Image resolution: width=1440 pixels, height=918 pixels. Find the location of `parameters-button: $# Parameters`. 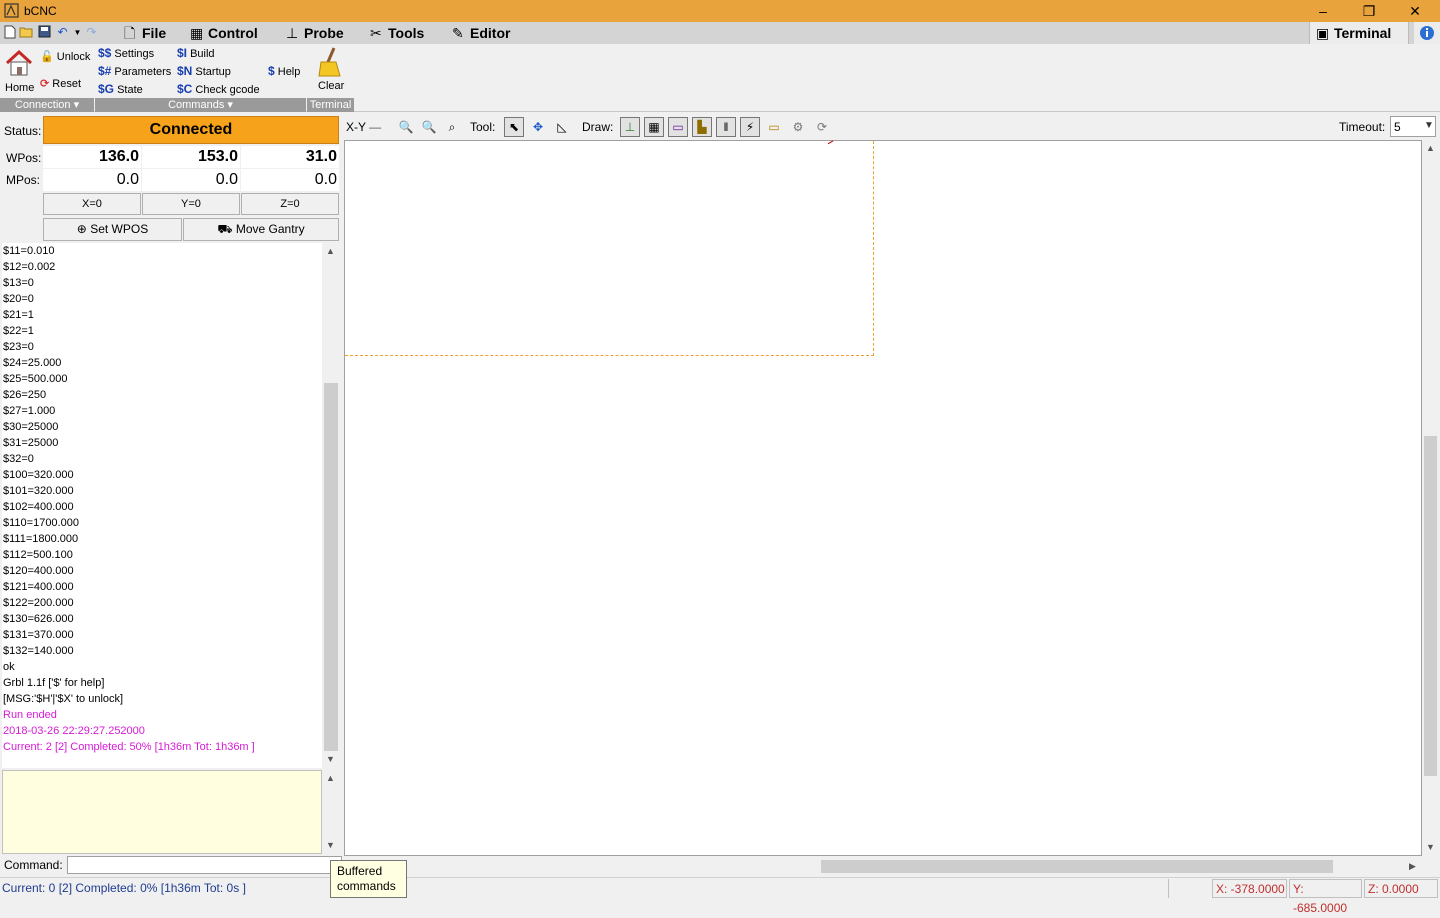

parameters-button: $# Parameters is located at coordinates (134, 71).